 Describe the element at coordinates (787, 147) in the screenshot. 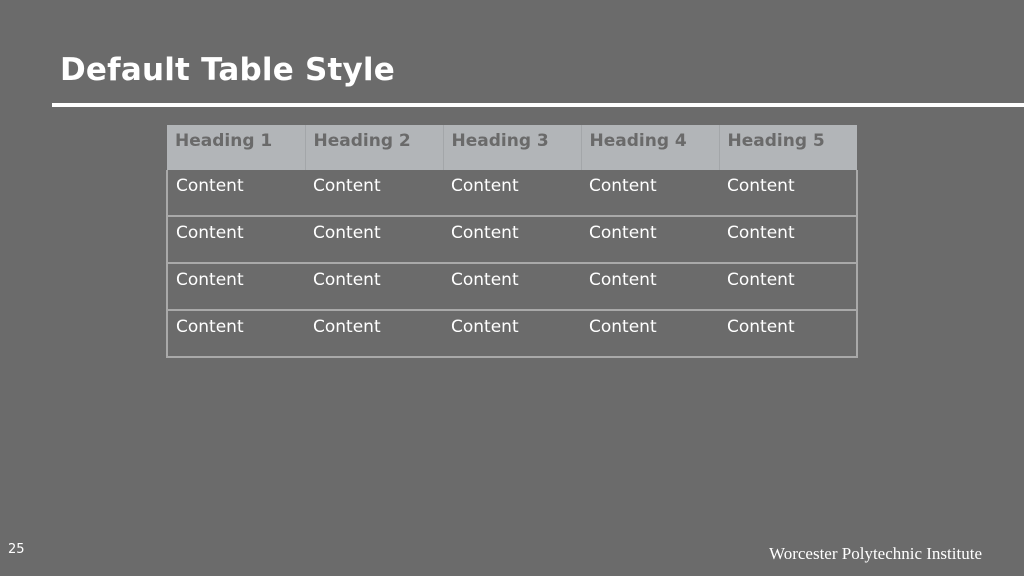

I see `table-header-cell: Heading 5` at that location.